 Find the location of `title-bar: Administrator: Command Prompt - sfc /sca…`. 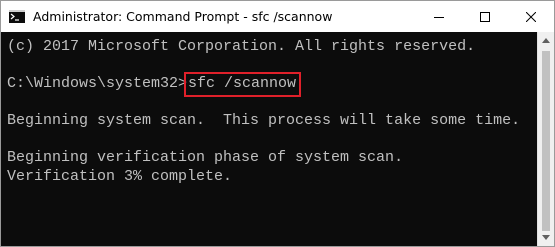

title-bar: Administrator: Command Prompt - sfc /sca… is located at coordinates (277, 16).